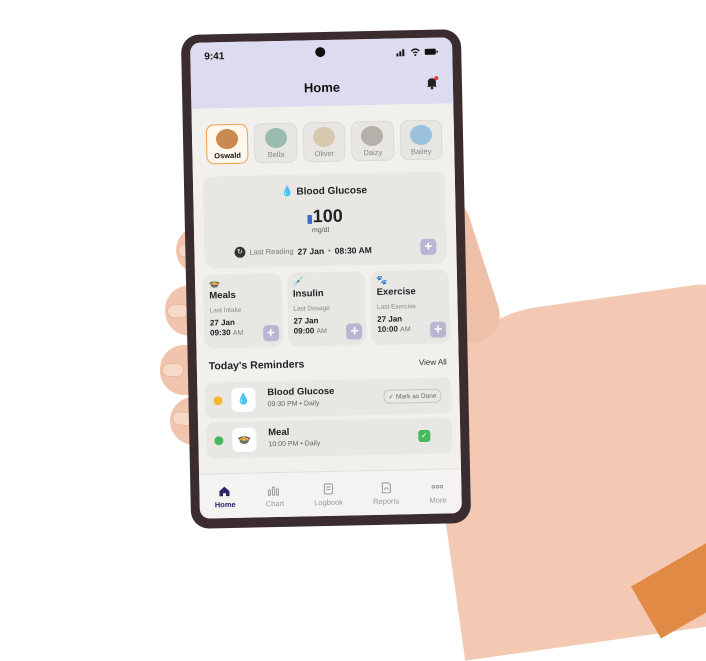  I want to click on reminder-item: 🍲 Meal 10:00 PM • Daily ✓, so click(329, 437).